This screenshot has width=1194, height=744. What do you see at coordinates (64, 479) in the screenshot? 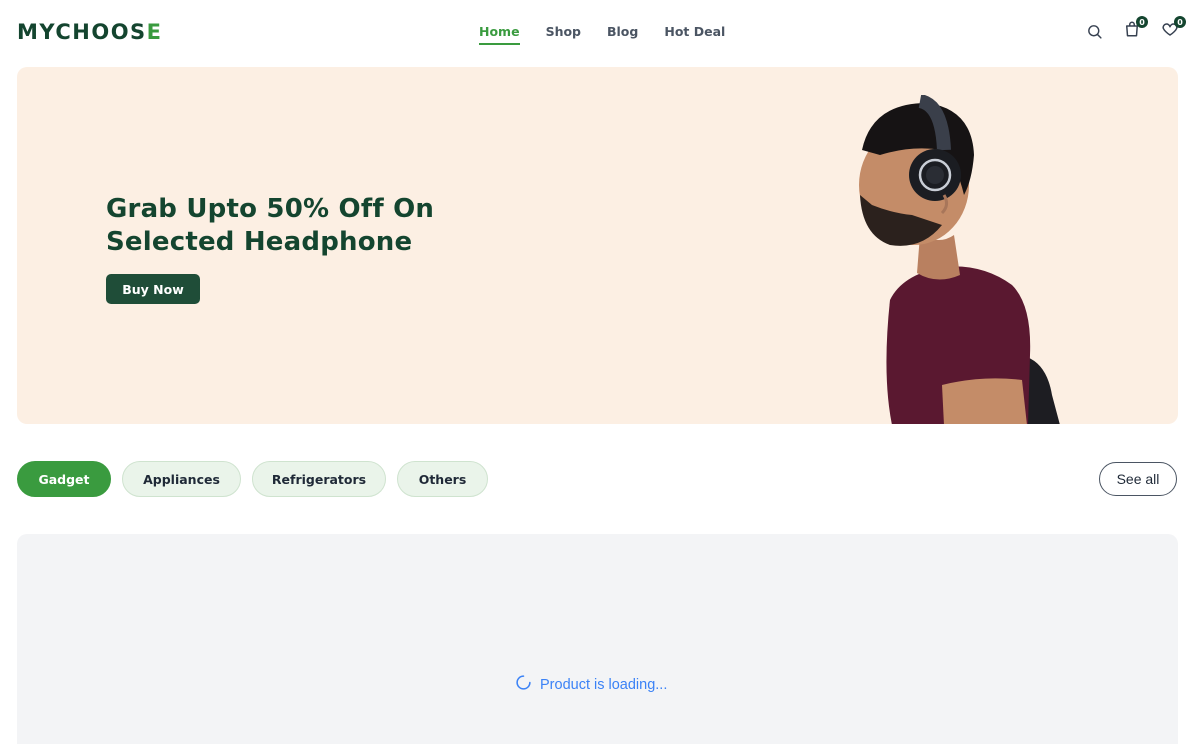
I see `tab-gadget: Gadget` at bounding box center [64, 479].